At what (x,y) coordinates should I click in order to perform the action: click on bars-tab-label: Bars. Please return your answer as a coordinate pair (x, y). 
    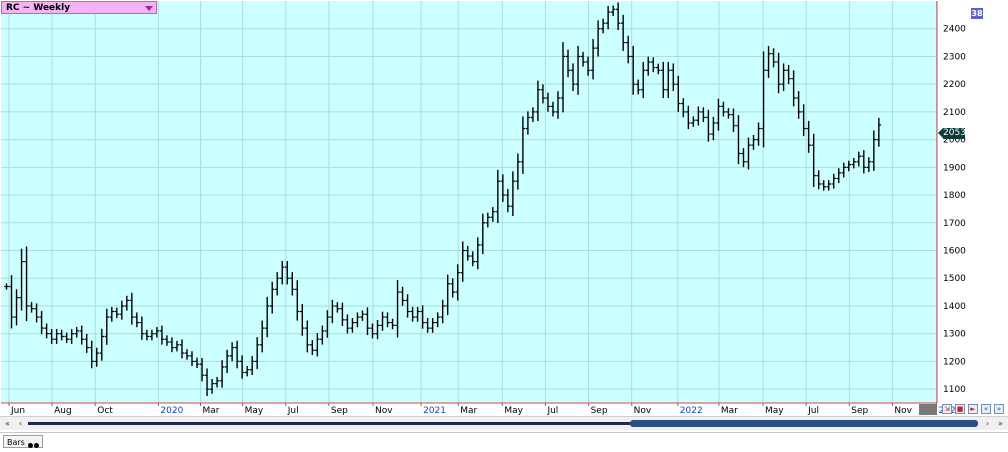
    Looking at the image, I should click on (16, 442).